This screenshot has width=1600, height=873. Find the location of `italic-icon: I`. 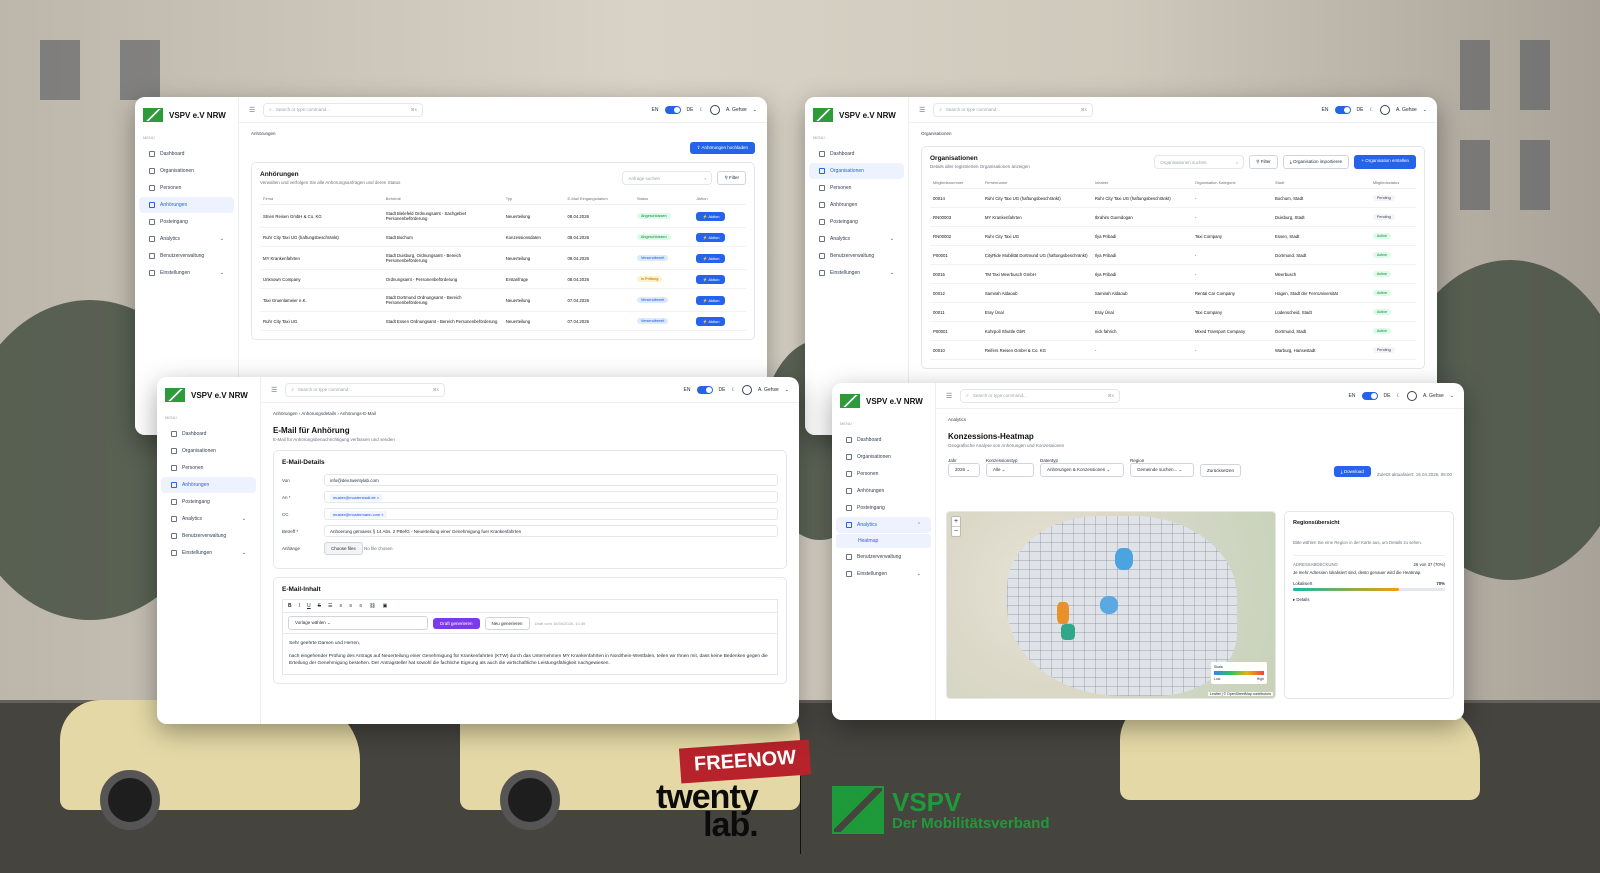

italic-icon: I is located at coordinates (299, 606).